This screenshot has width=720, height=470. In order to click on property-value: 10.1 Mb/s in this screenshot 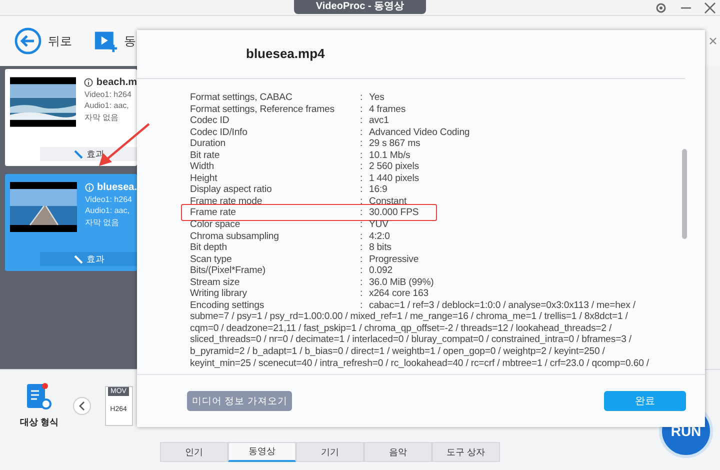, I will do `click(389, 156)`.